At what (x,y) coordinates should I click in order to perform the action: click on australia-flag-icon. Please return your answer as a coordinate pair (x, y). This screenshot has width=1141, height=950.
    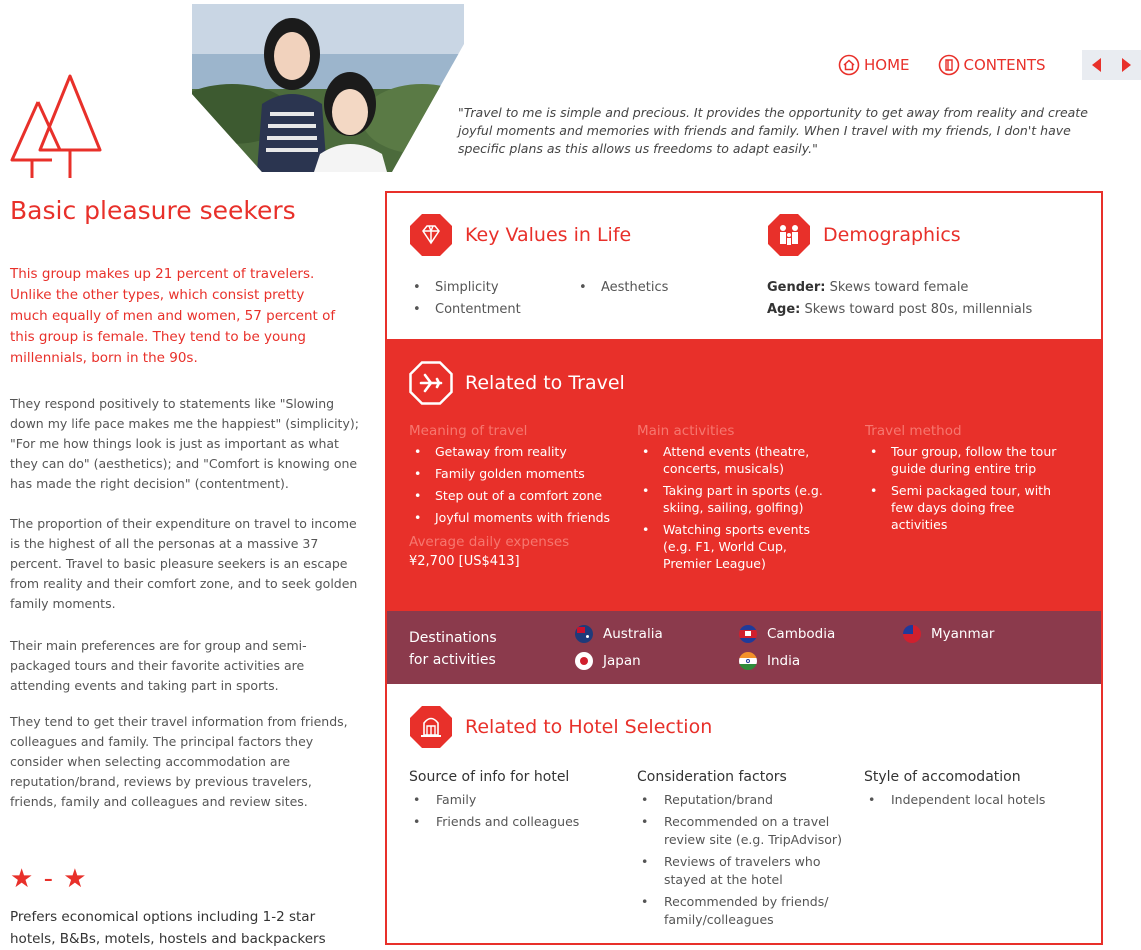
    Looking at the image, I should click on (584, 634).